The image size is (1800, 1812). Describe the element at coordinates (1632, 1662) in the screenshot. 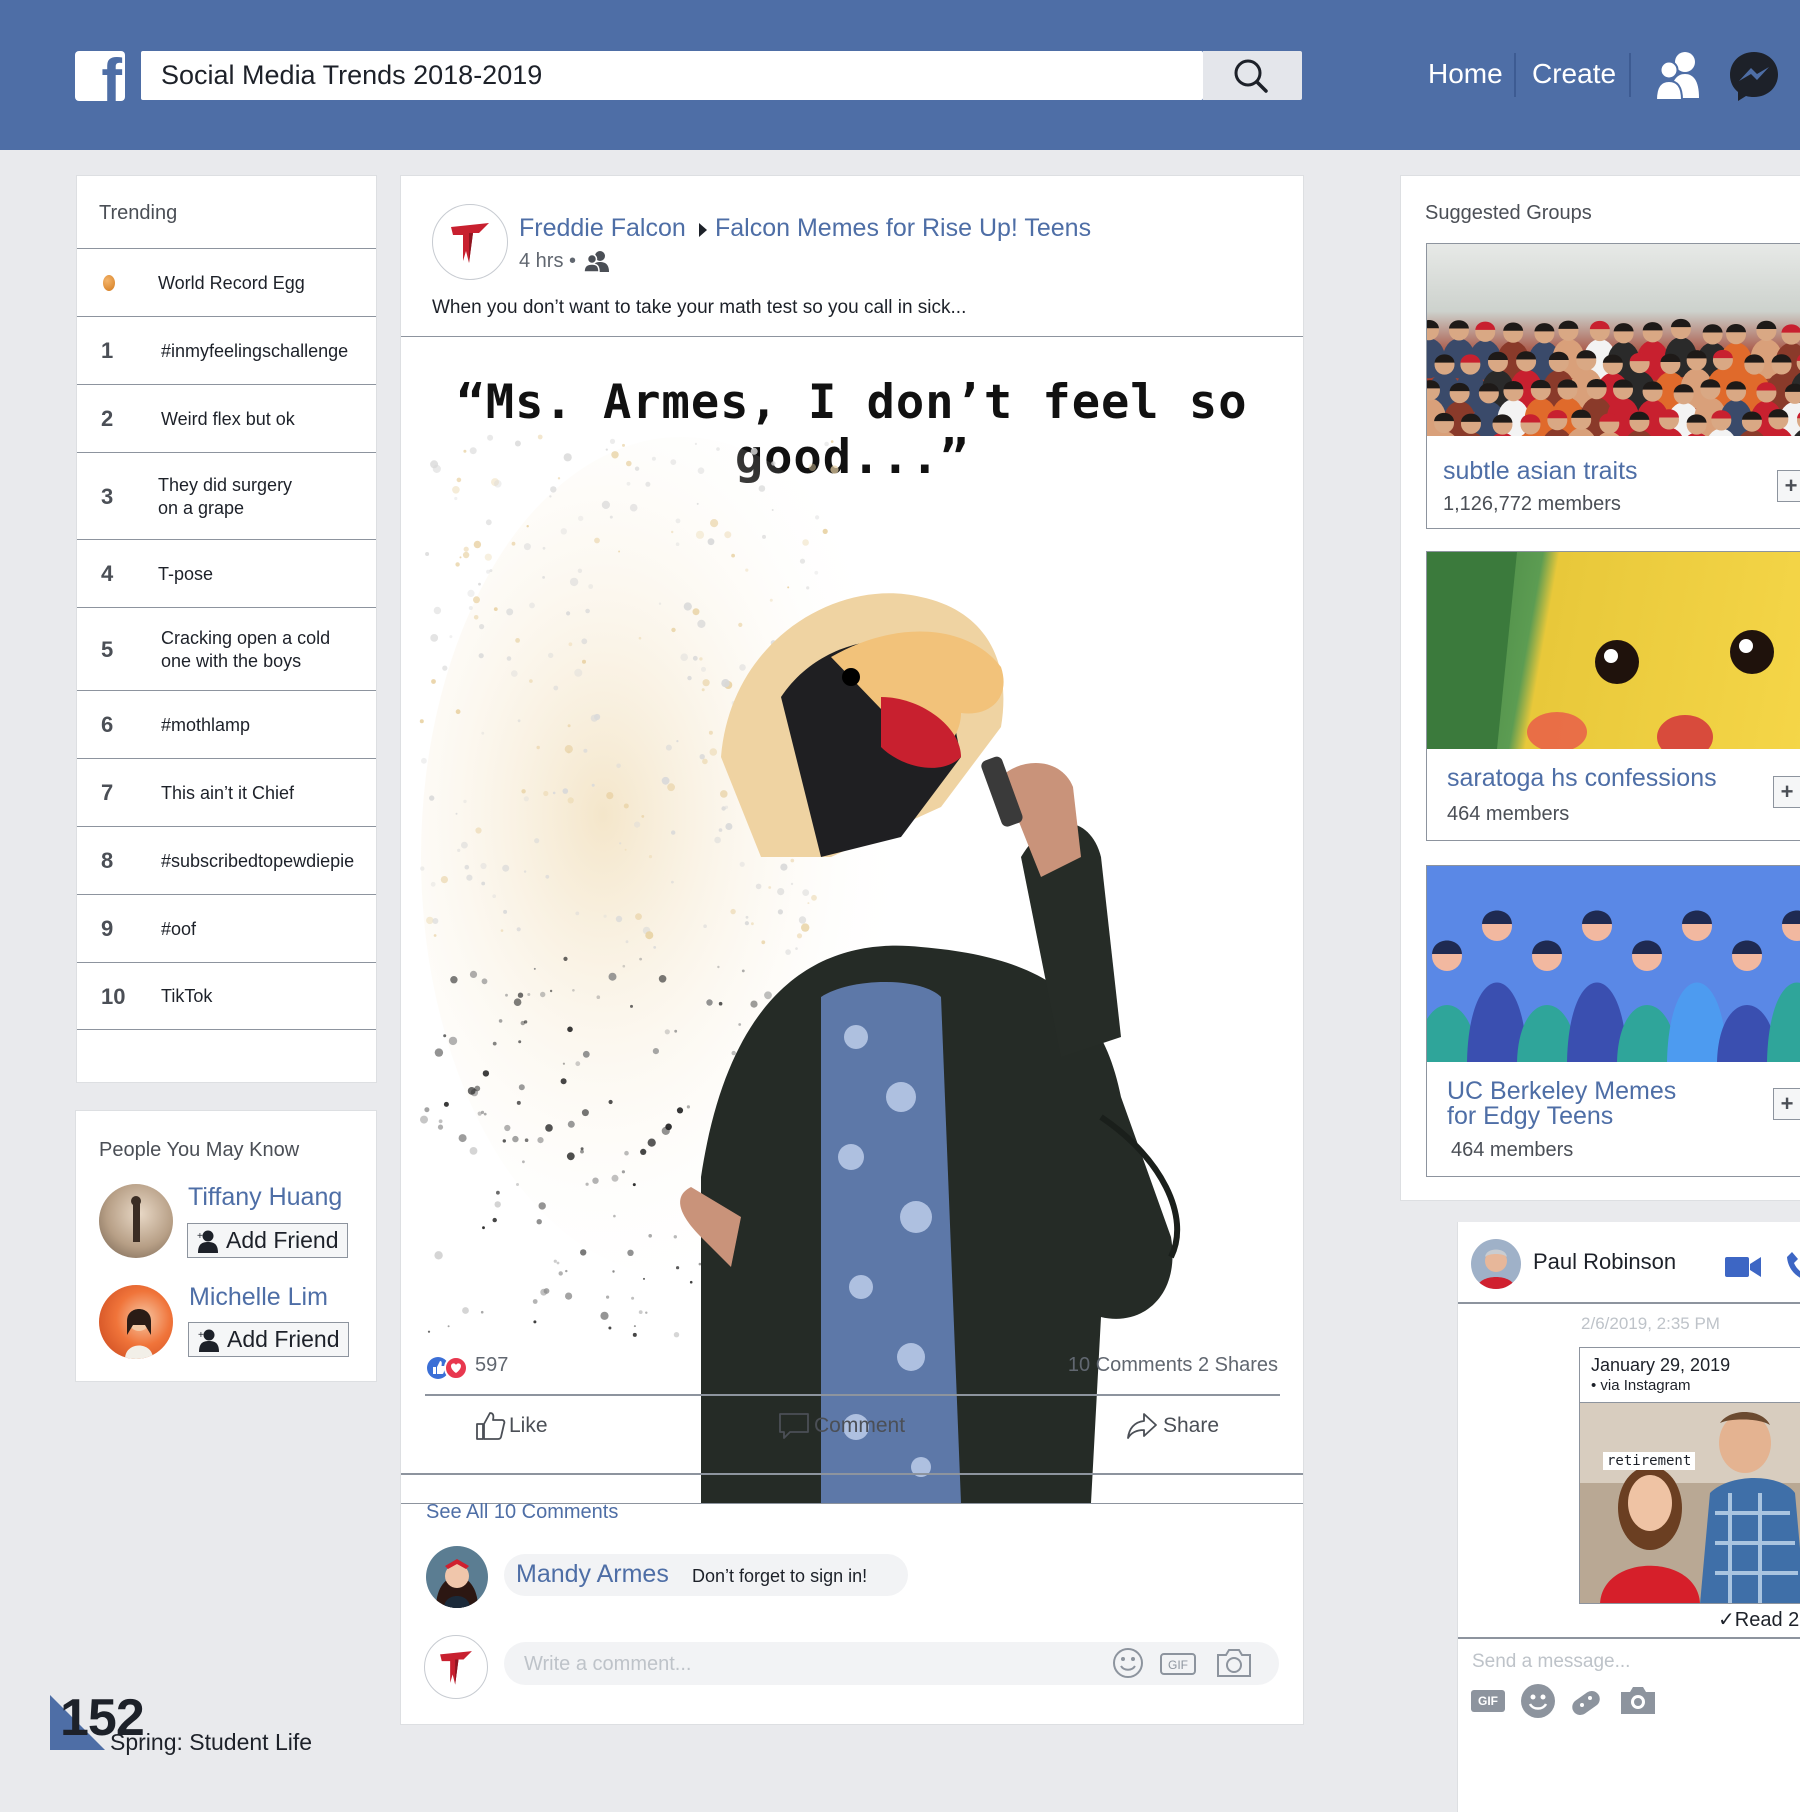

I see `chat-message-input` at that location.